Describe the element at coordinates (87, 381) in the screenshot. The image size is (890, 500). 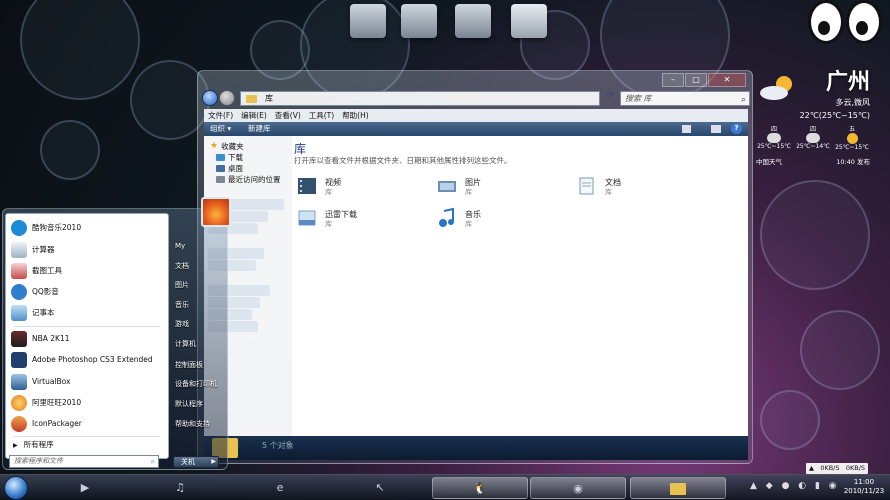
I see `program-virtualbox: VirtualBox` at that location.